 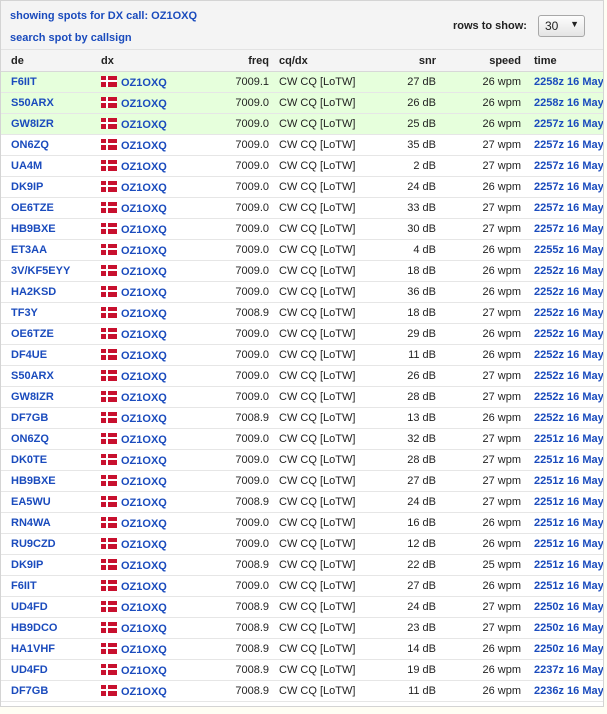 What do you see at coordinates (31, 502) in the screenshot?
I see `spotter-callsign-link: EA5WU` at bounding box center [31, 502].